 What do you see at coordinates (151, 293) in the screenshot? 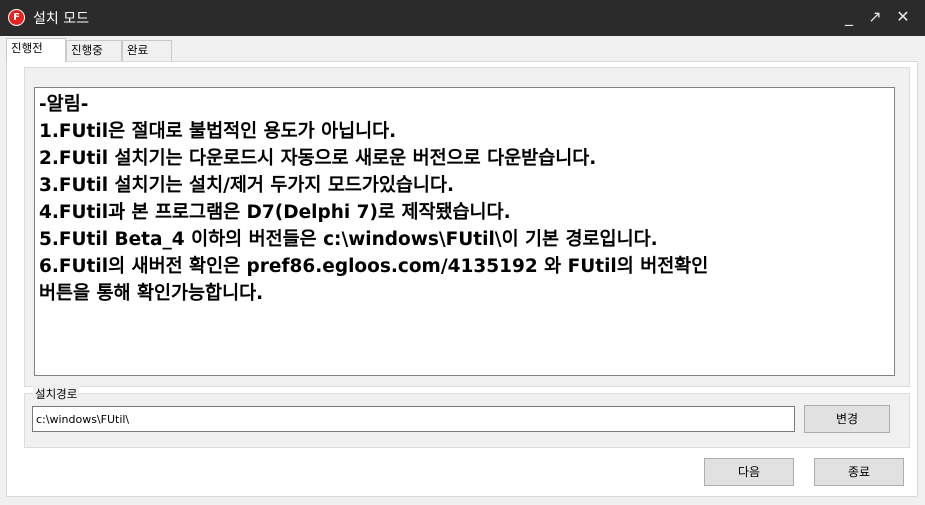
I see `notice-line: 버튼을 통해 확인가능합니다.` at bounding box center [151, 293].